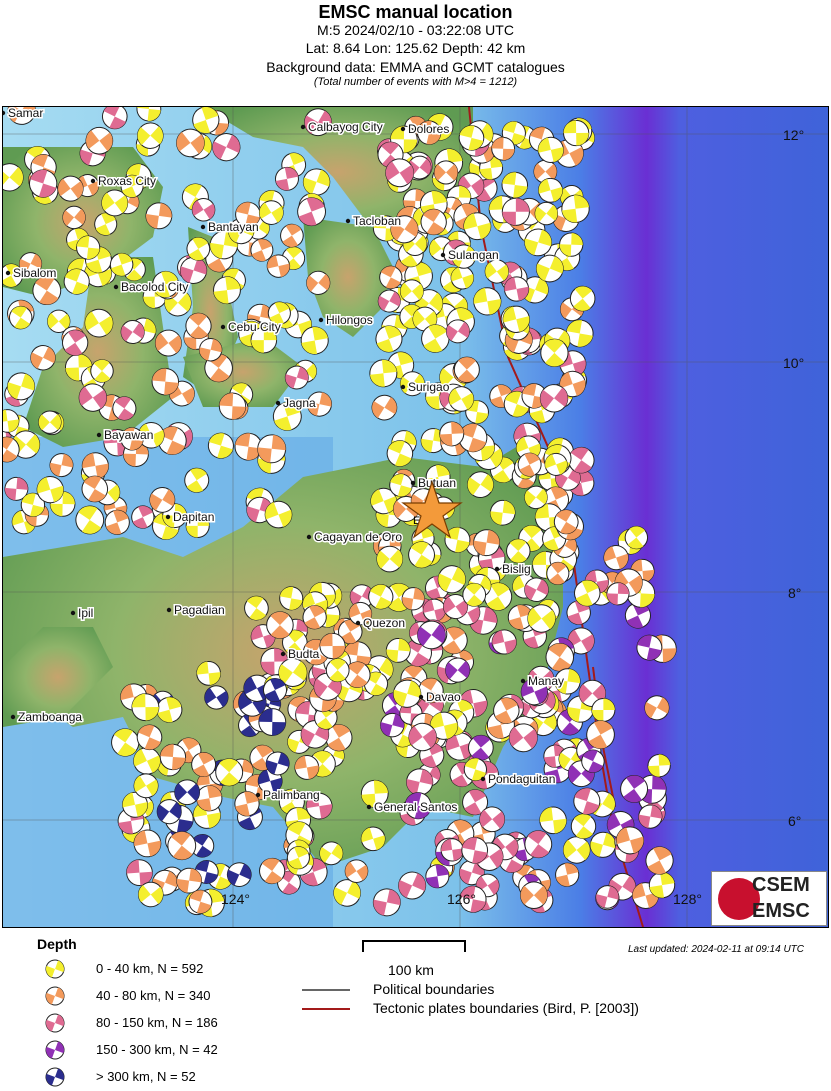 This screenshot has height=1091, width=831. I want to click on logo-emsc-text: EMSC, so click(781, 911).